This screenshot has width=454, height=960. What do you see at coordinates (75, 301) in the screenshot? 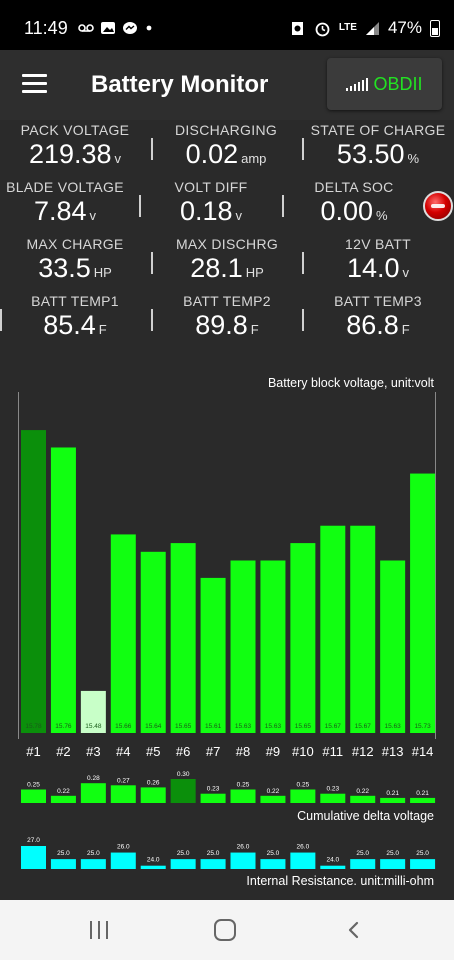
I see `stat-label: BATT TEMP1` at bounding box center [75, 301].